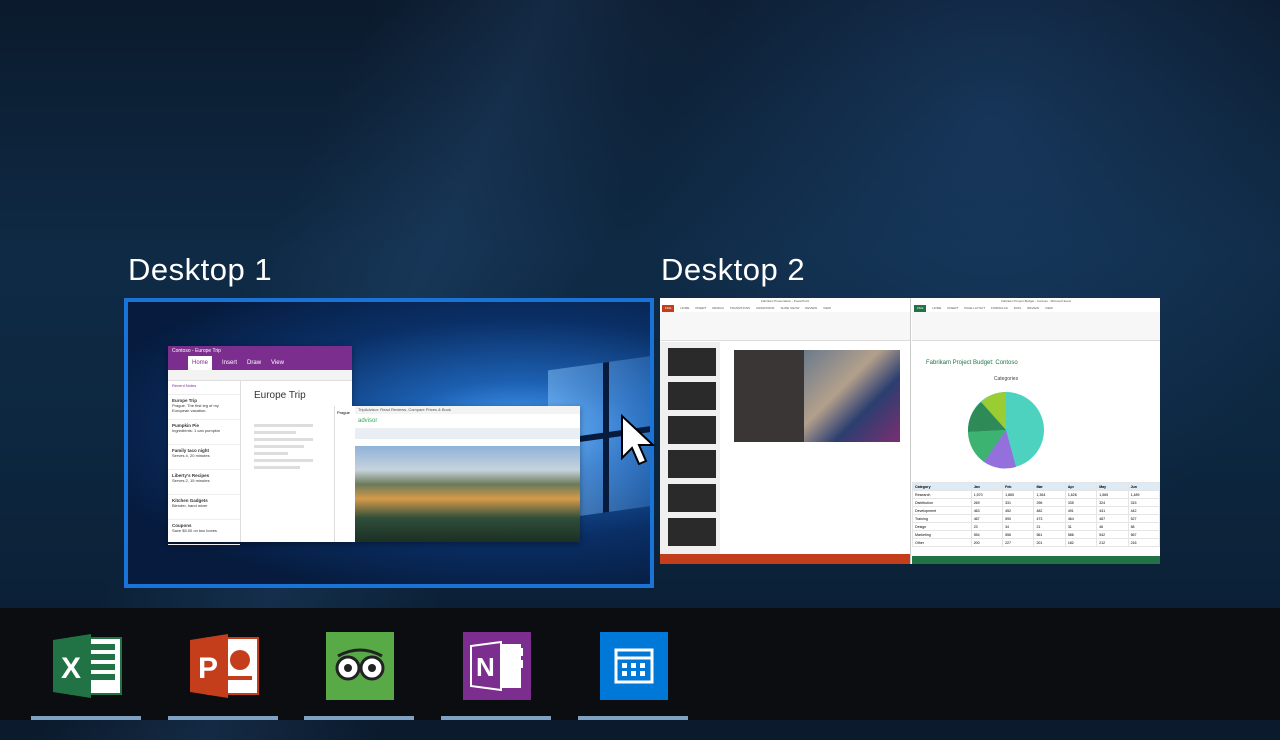 The height and width of the screenshot is (740, 1280). Describe the element at coordinates (1036, 560) in the screenshot. I see `excel-statusbar` at that location.